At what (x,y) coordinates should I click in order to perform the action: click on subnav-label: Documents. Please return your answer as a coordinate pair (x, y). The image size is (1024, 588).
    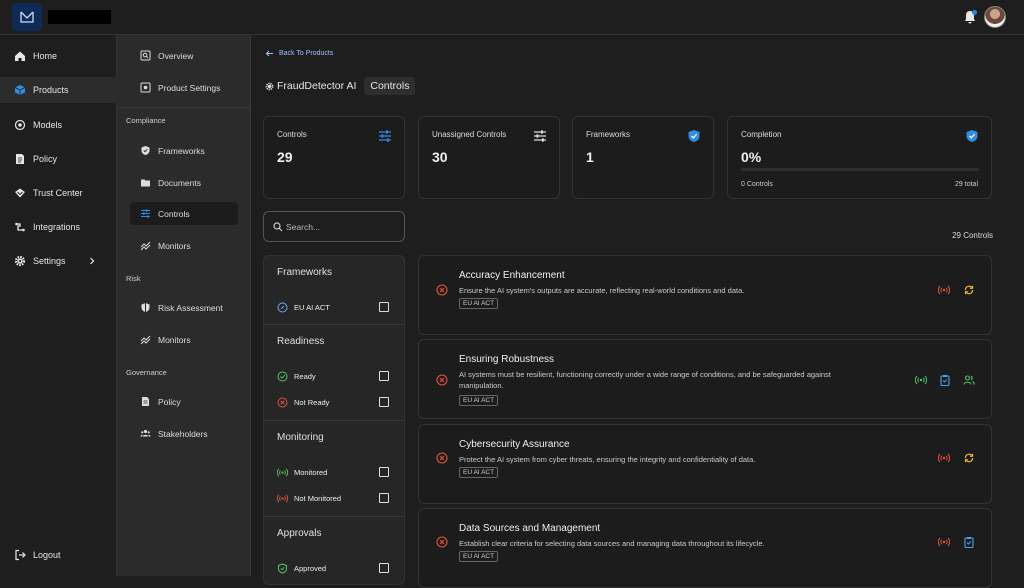
    Looking at the image, I should click on (179, 182).